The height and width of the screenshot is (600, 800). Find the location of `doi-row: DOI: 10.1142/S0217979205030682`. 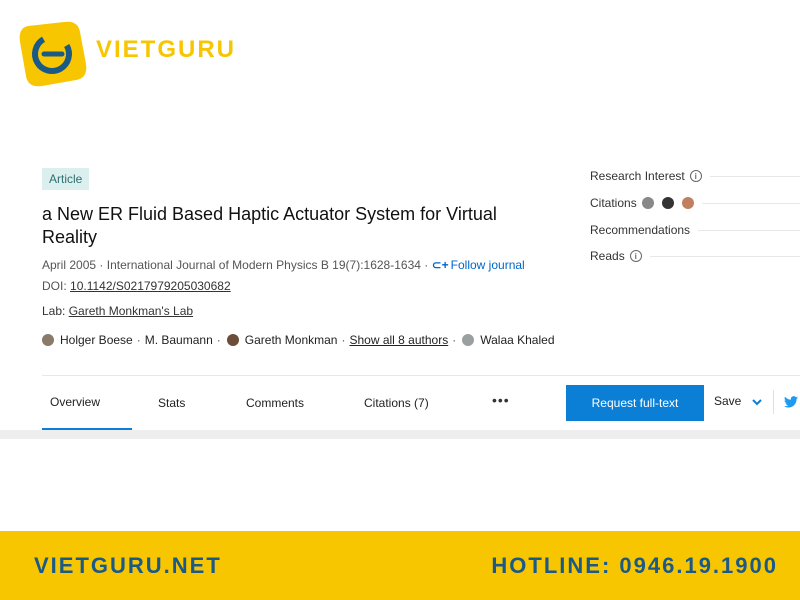

doi-row: DOI: 10.1142/S0217979205030682 is located at coordinates (136, 286).